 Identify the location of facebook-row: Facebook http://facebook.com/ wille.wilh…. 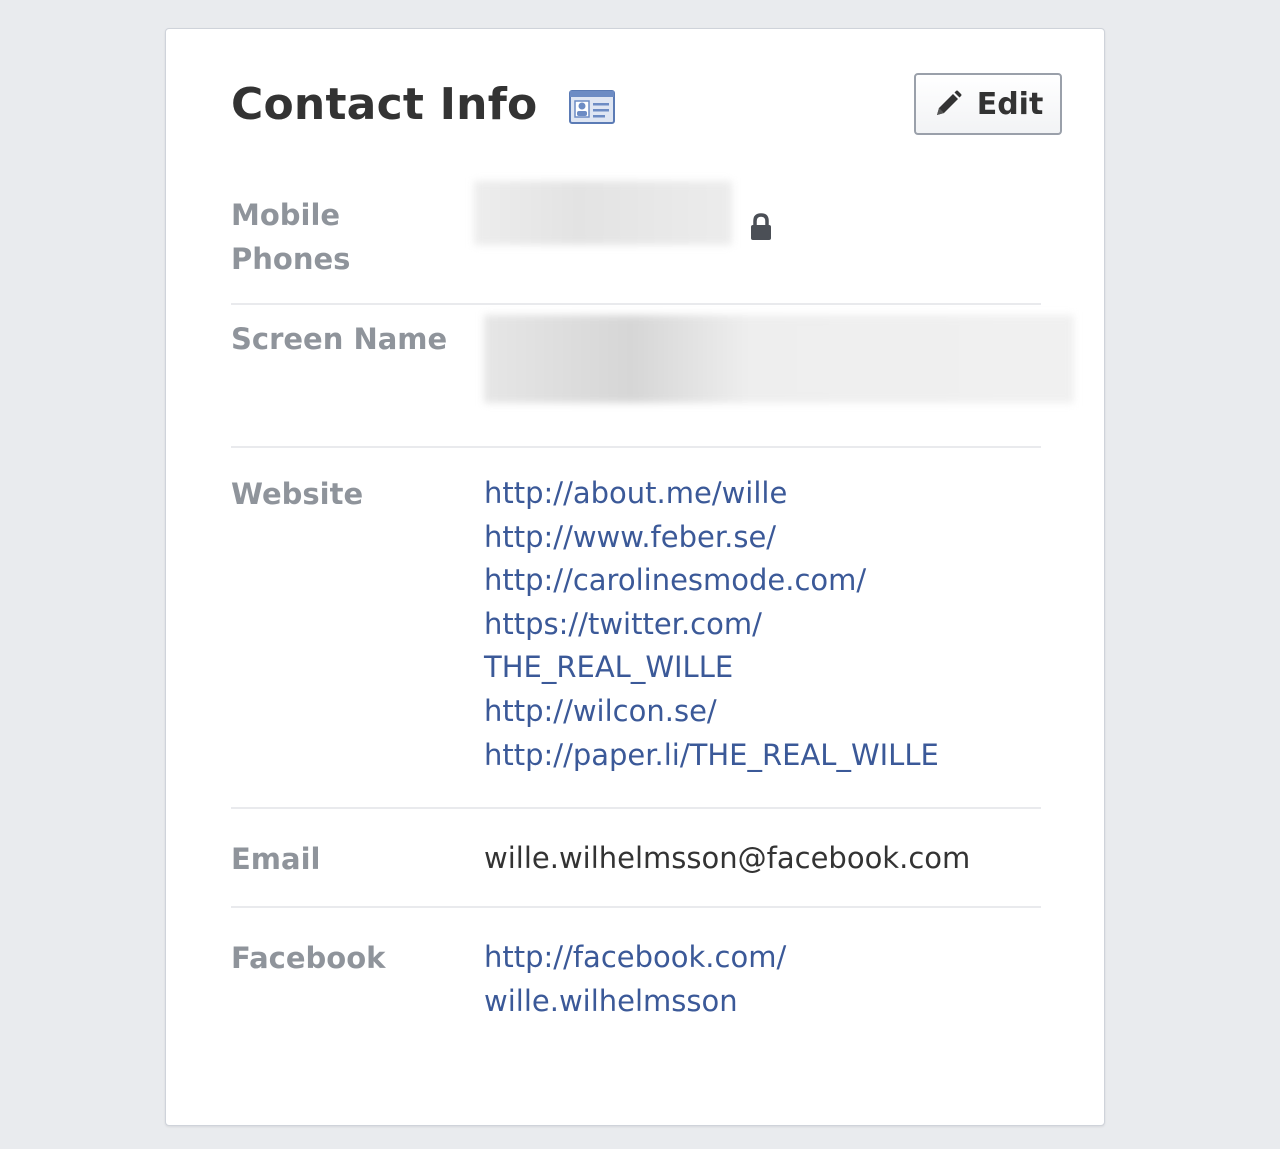
(636, 973).